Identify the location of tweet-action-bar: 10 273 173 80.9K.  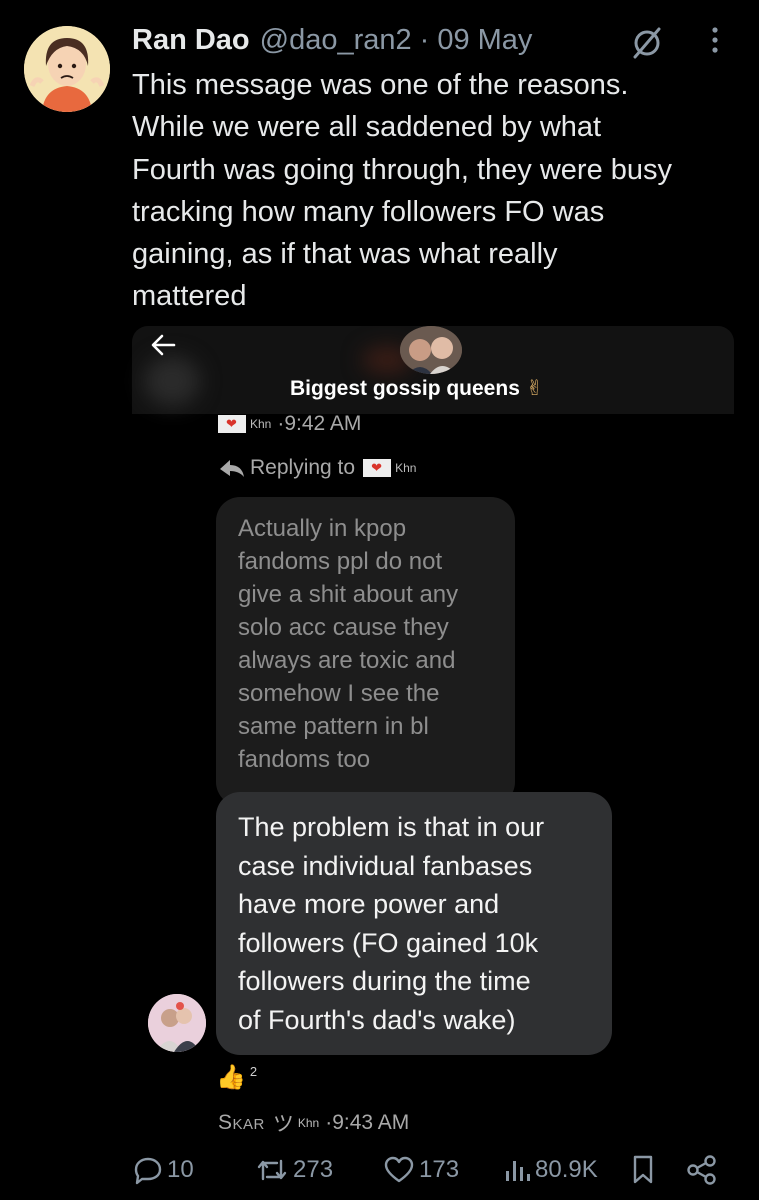
(428, 1170).